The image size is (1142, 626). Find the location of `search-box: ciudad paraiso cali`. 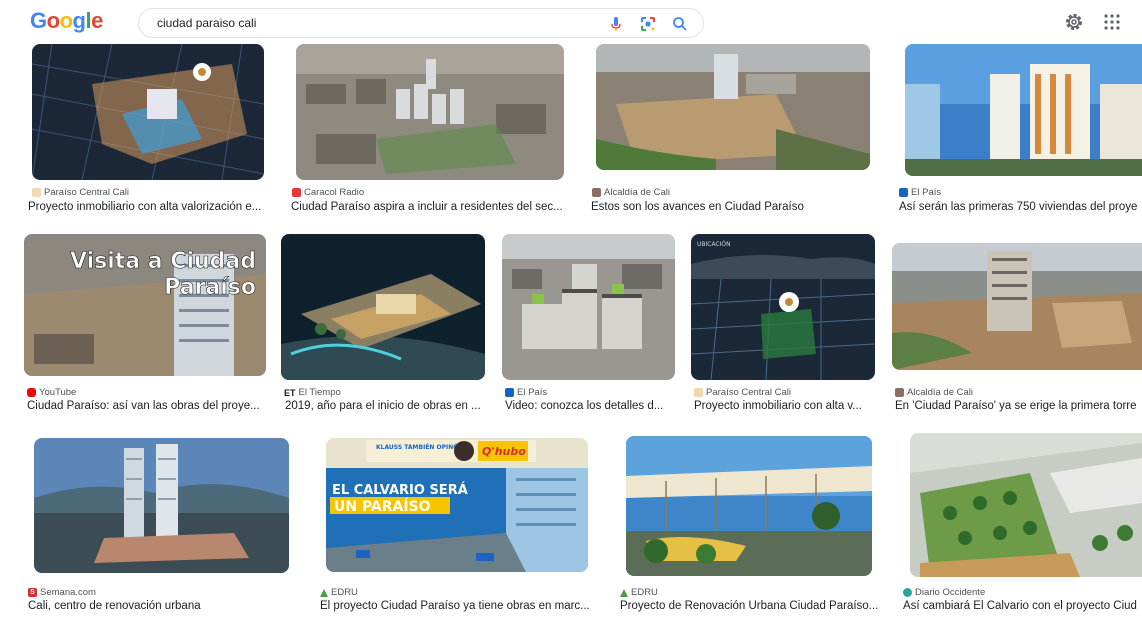

search-box: ciudad paraiso cali is located at coordinates (421, 23).